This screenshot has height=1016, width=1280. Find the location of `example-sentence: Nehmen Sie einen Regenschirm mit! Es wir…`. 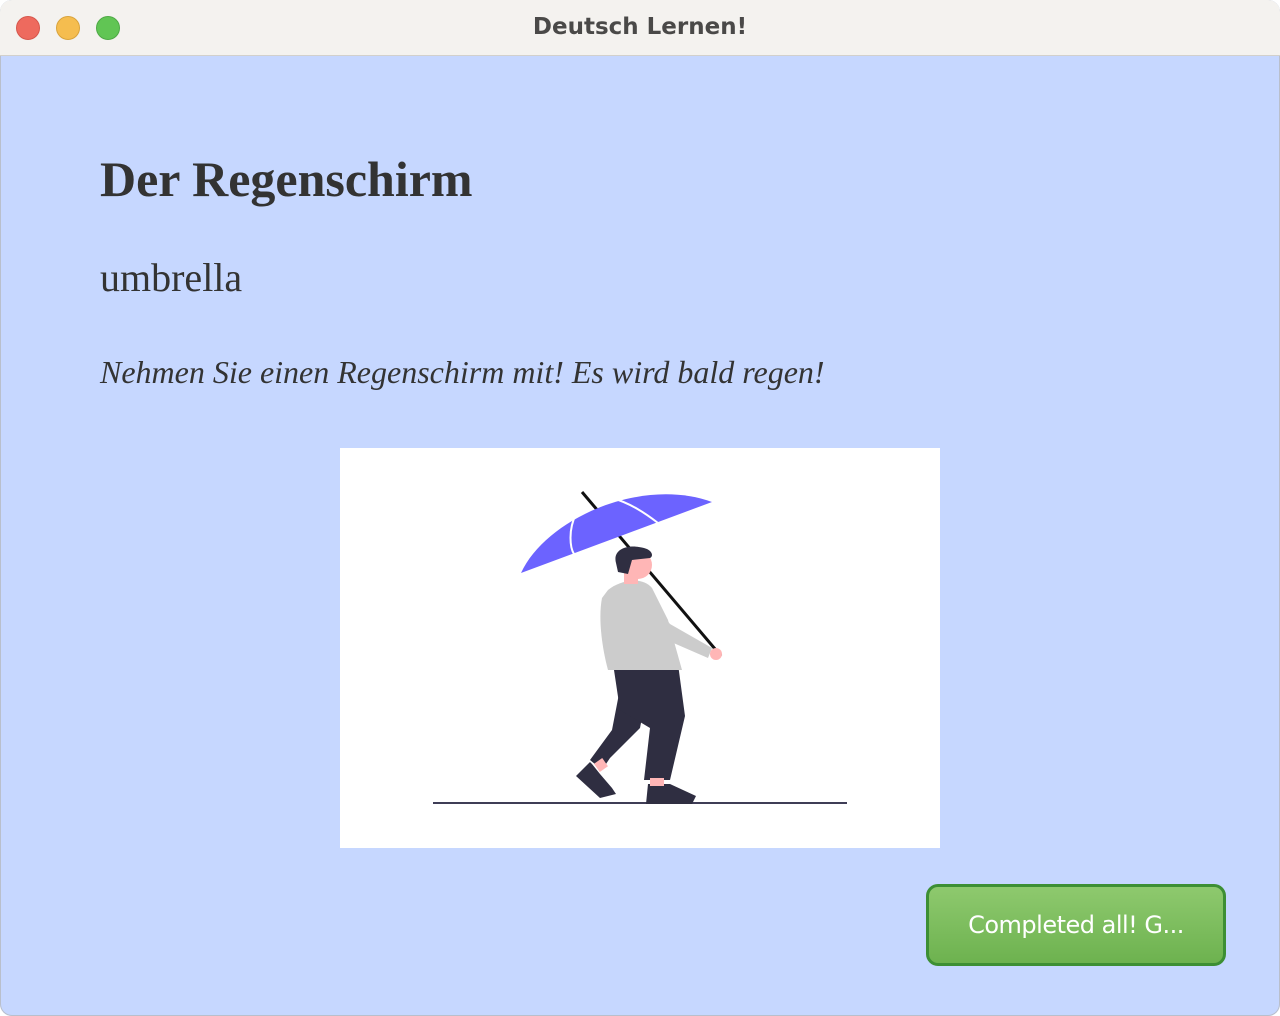

example-sentence: Nehmen Sie einen Regenschirm mit! Es wir… is located at coordinates (462, 372).